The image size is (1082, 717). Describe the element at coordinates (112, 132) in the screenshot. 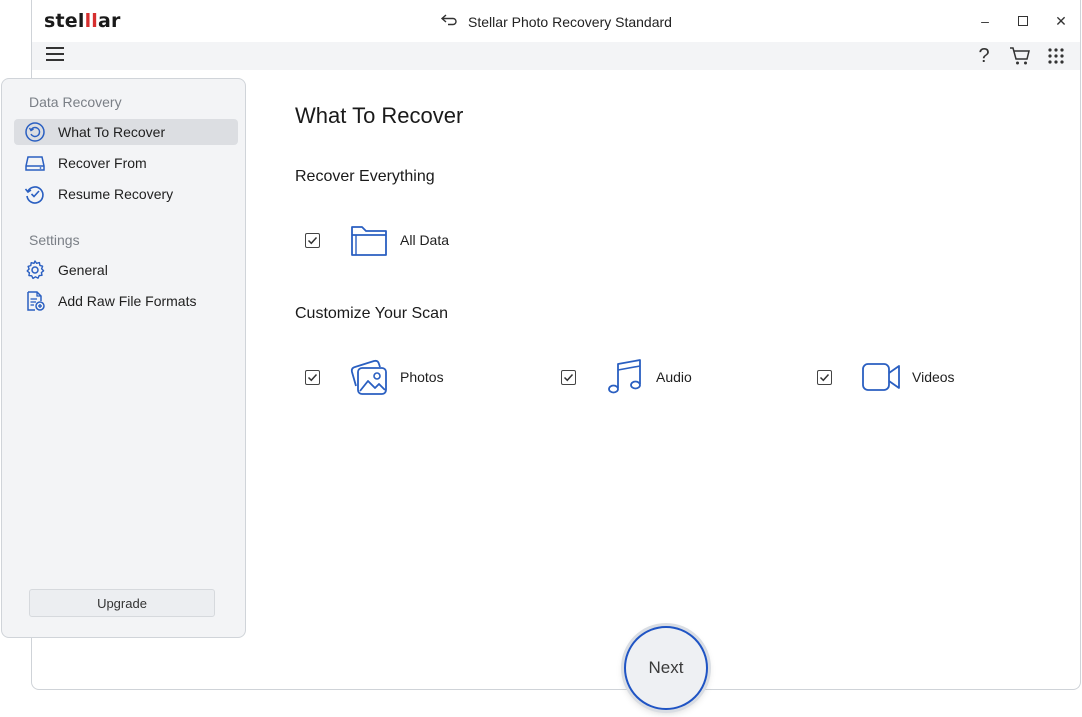

I see `sidebar-item-label: What To Recover` at that location.